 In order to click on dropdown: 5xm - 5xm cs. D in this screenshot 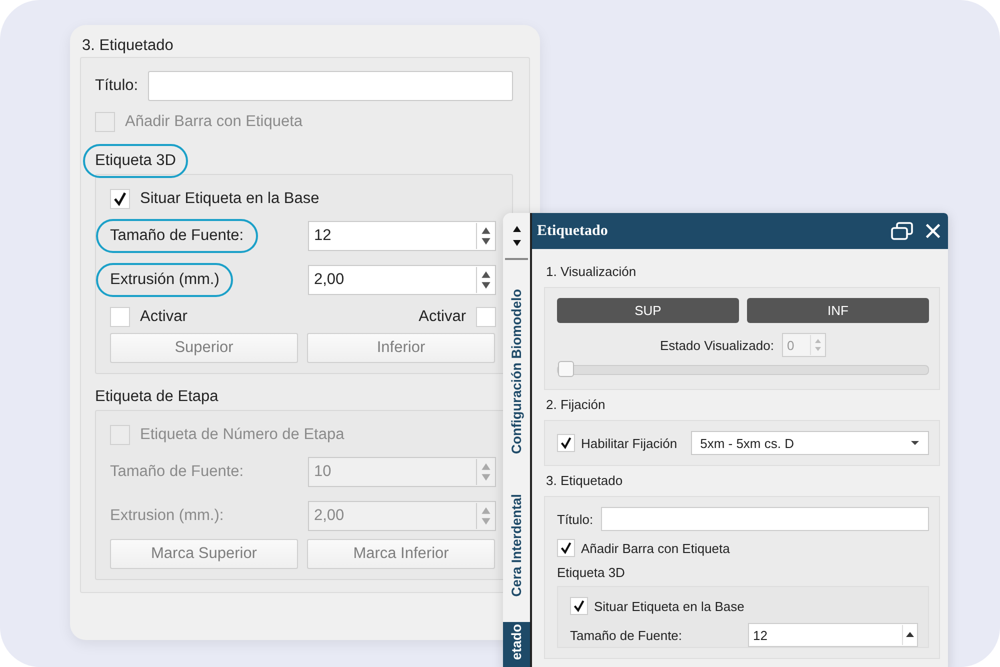, I will do `click(810, 443)`.